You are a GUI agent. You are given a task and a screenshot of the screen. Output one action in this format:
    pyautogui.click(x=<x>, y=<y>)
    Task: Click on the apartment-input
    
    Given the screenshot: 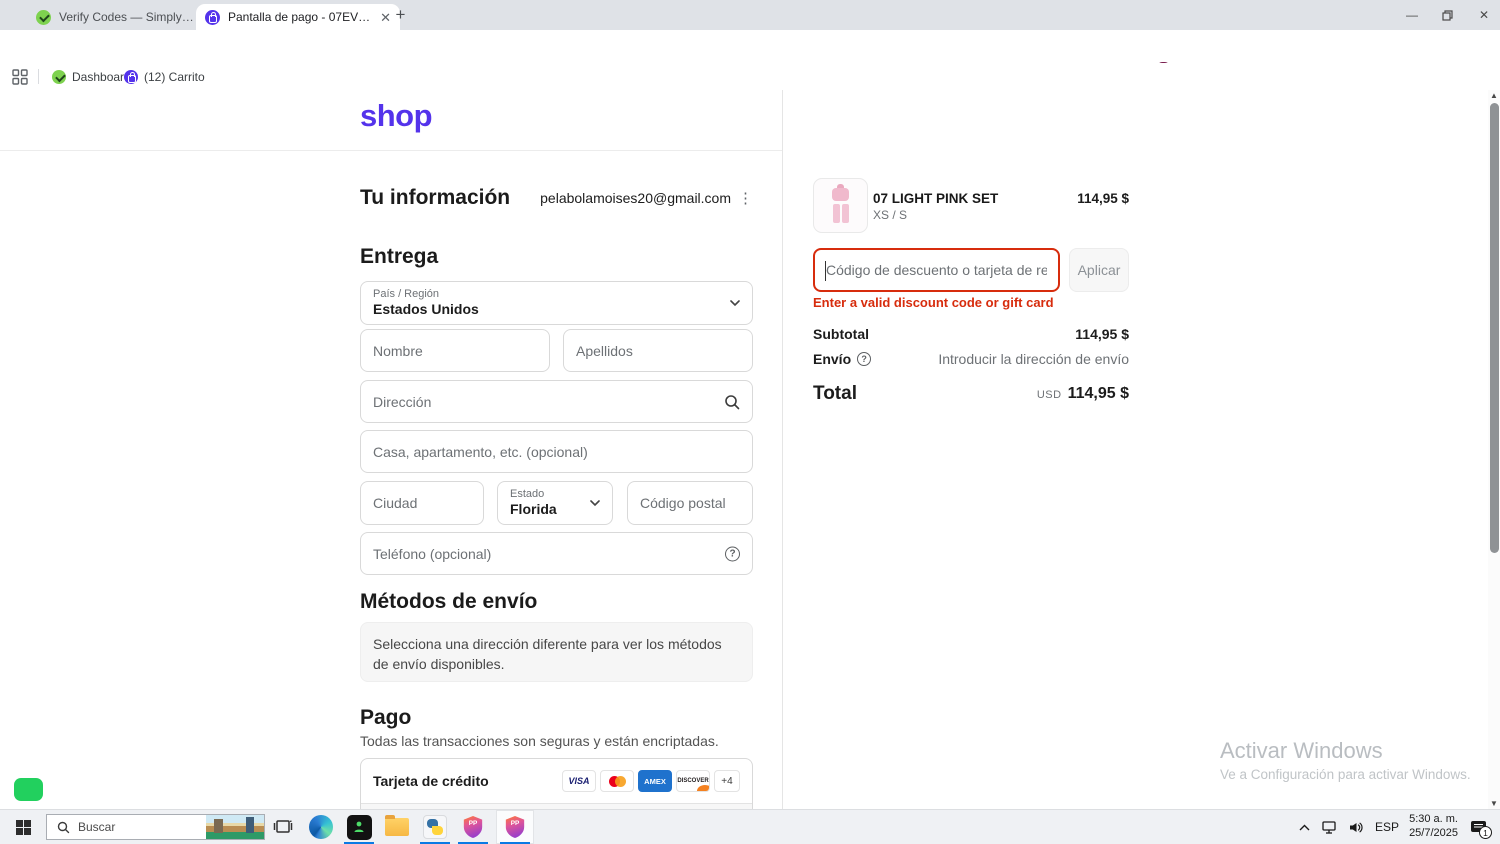 What is the action you would take?
    pyautogui.click(x=556, y=451)
    